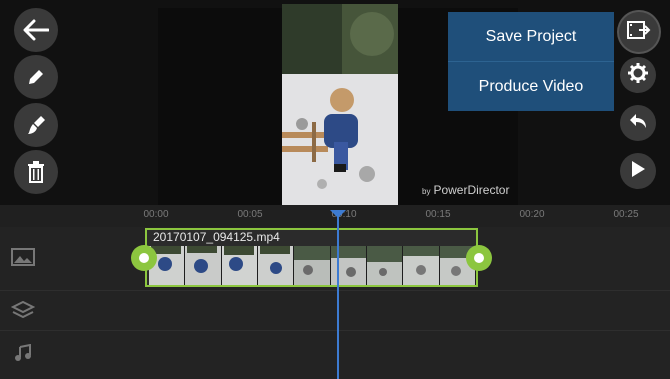 This screenshot has width=670, height=379. What do you see at coordinates (156, 214) in the screenshot?
I see `tick-label: 00:00` at bounding box center [156, 214].